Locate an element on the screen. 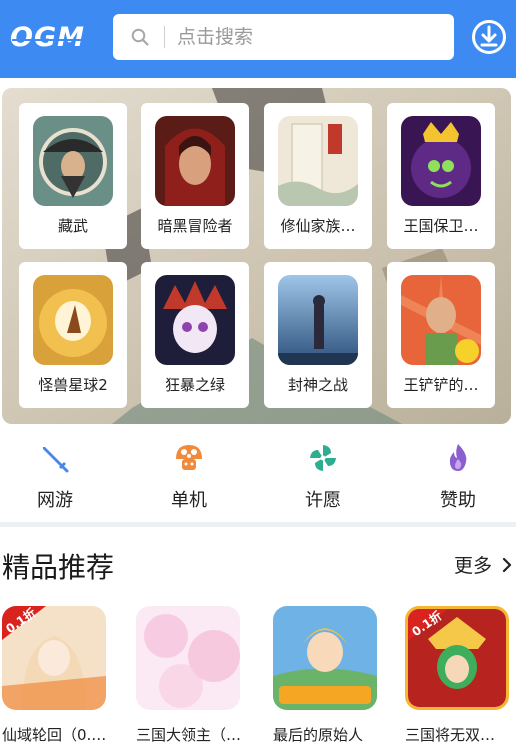 Image resolution: width=516 pixels, height=747 pixels. category-label: 单机 is located at coordinates (189, 500).